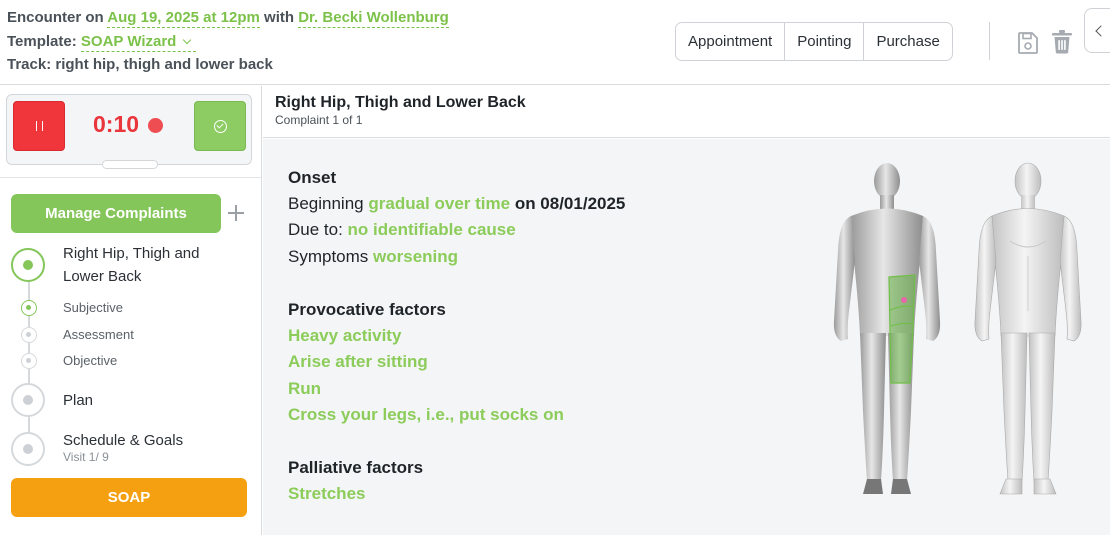 Image resolution: width=1110 pixels, height=535 pixels. What do you see at coordinates (29, 308) in the screenshot?
I see `step-node-subjective` at bounding box center [29, 308].